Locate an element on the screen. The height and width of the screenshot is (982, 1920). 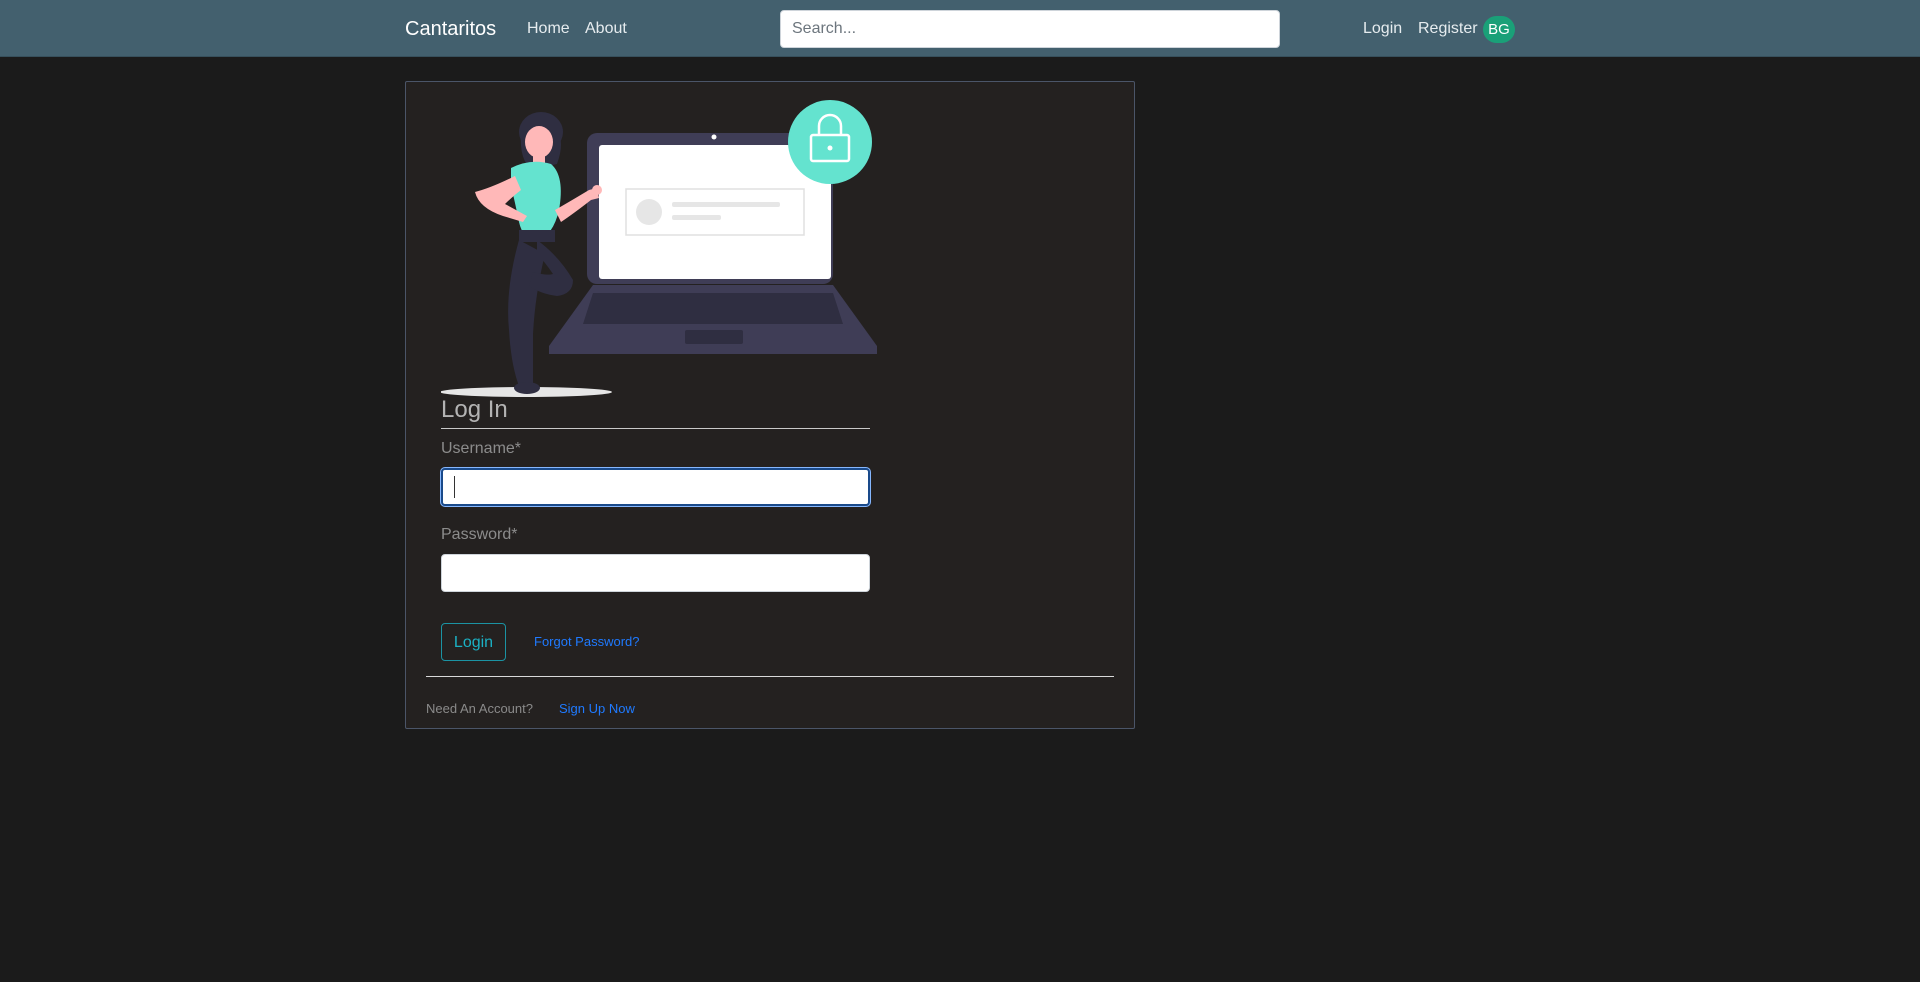
search-input is located at coordinates (1030, 29).